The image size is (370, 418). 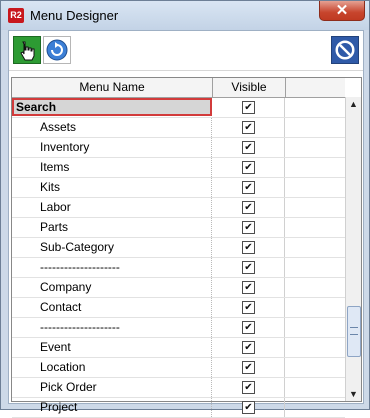 What do you see at coordinates (112, 87) in the screenshot?
I see `column-header-menu-name: Menu Name` at bounding box center [112, 87].